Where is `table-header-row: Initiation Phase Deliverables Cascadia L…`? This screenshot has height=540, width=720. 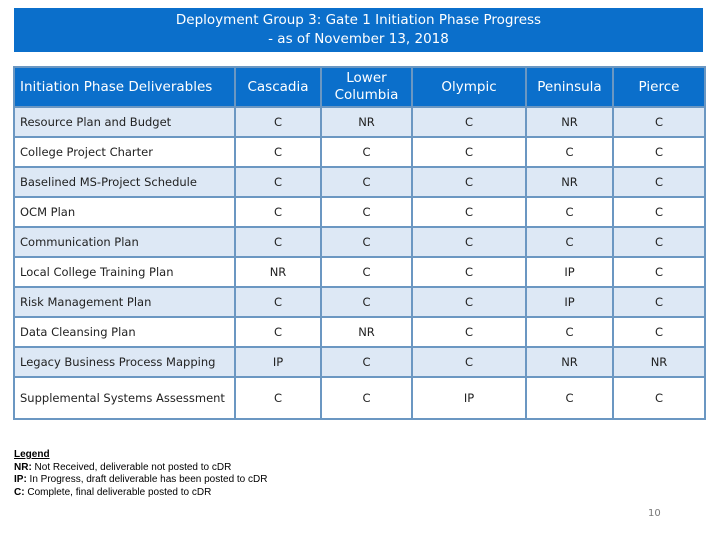
table-header-row: Initiation Phase Deliverables Cascadia L… is located at coordinates (359, 87).